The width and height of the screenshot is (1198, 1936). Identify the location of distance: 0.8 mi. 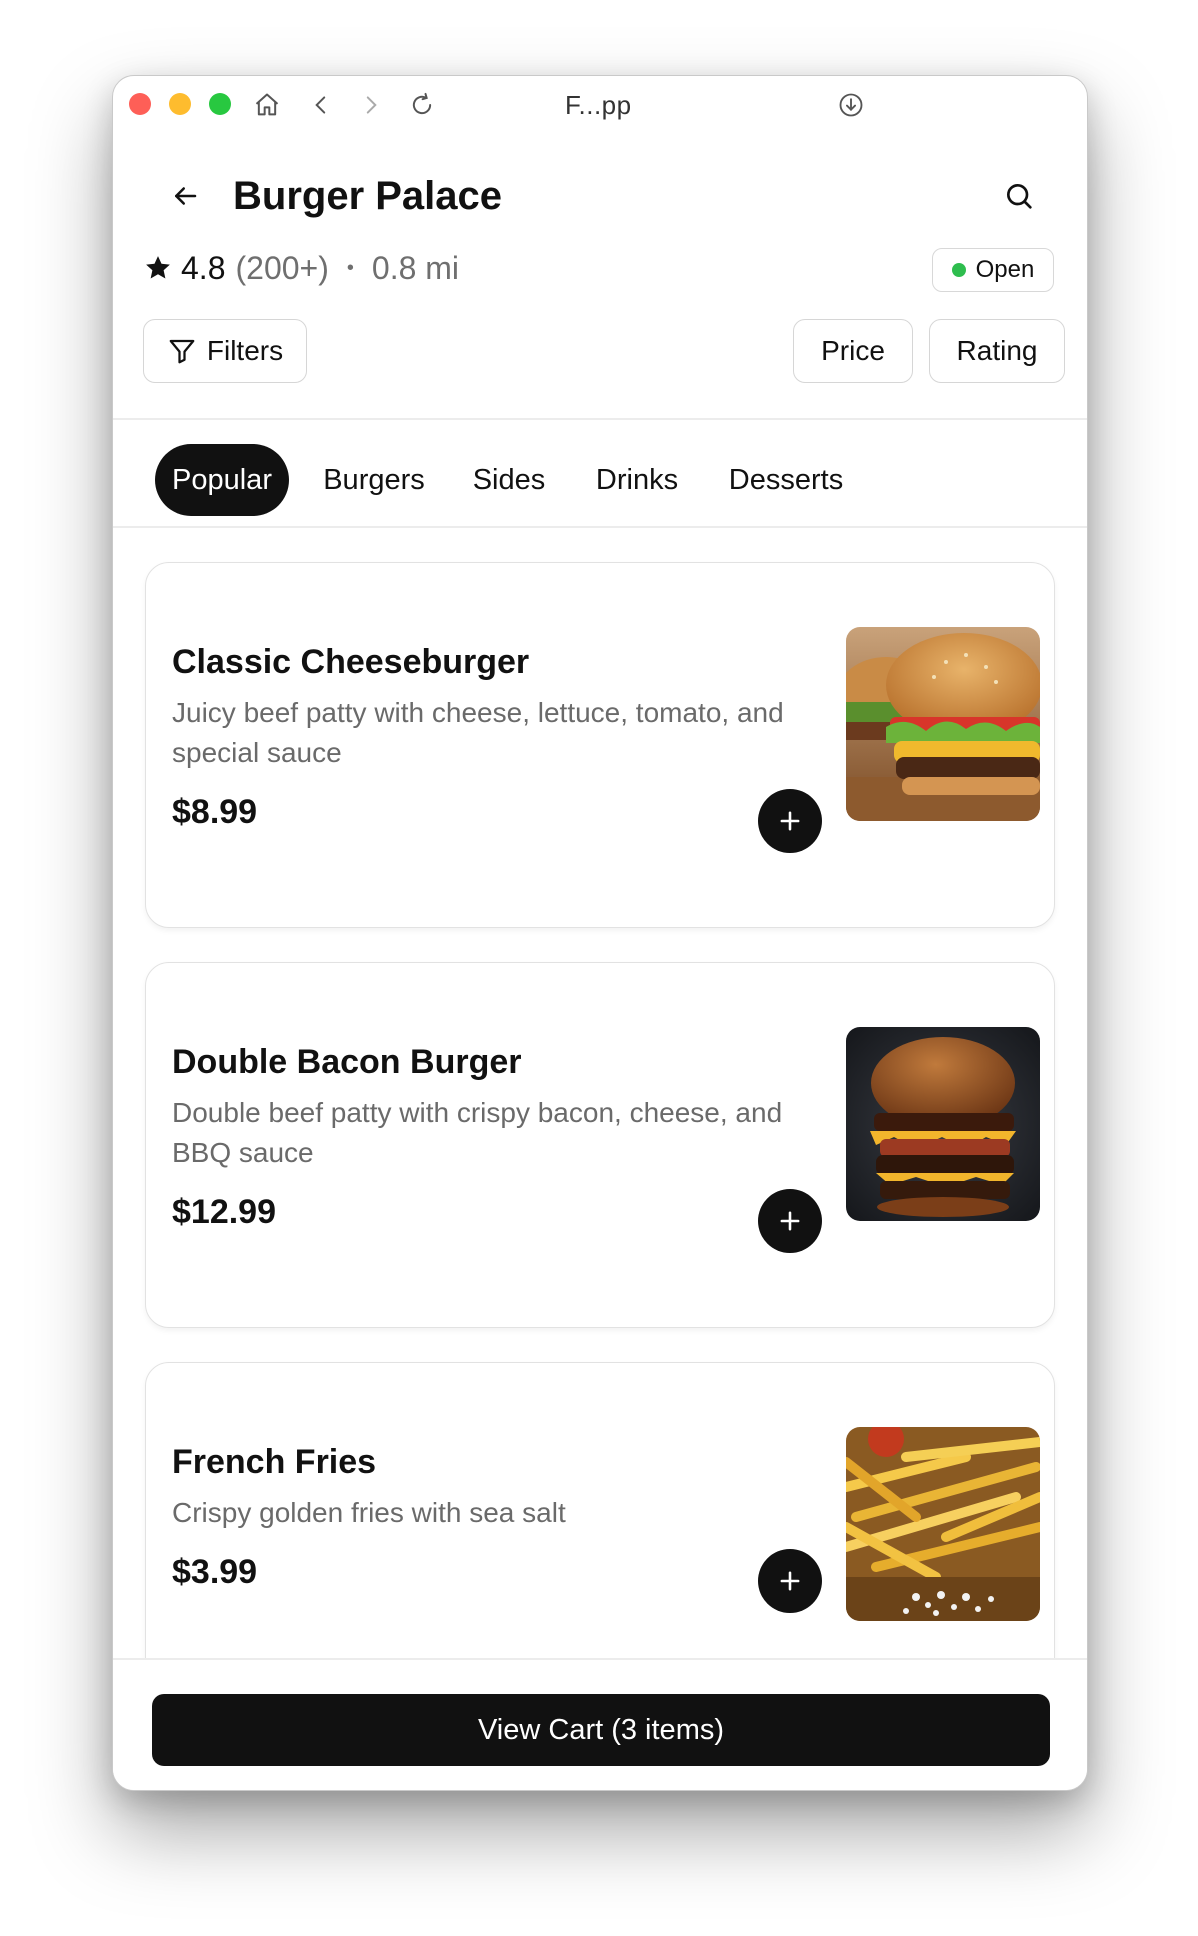
(415, 267).